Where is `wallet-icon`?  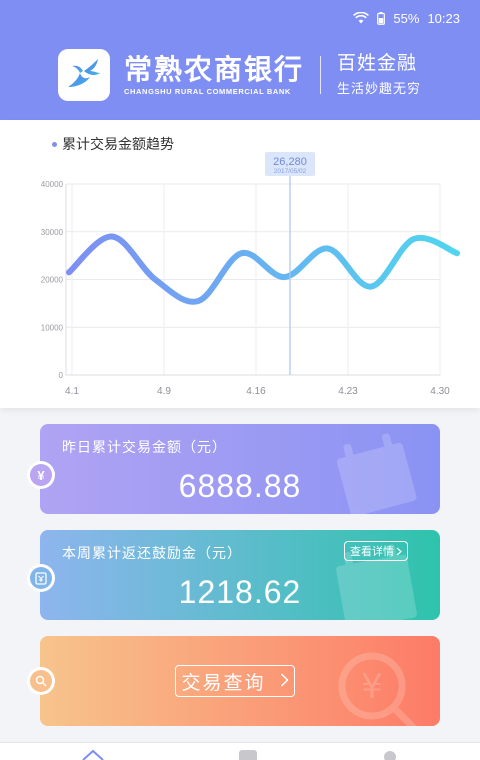
wallet-icon is located at coordinates (41, 578).